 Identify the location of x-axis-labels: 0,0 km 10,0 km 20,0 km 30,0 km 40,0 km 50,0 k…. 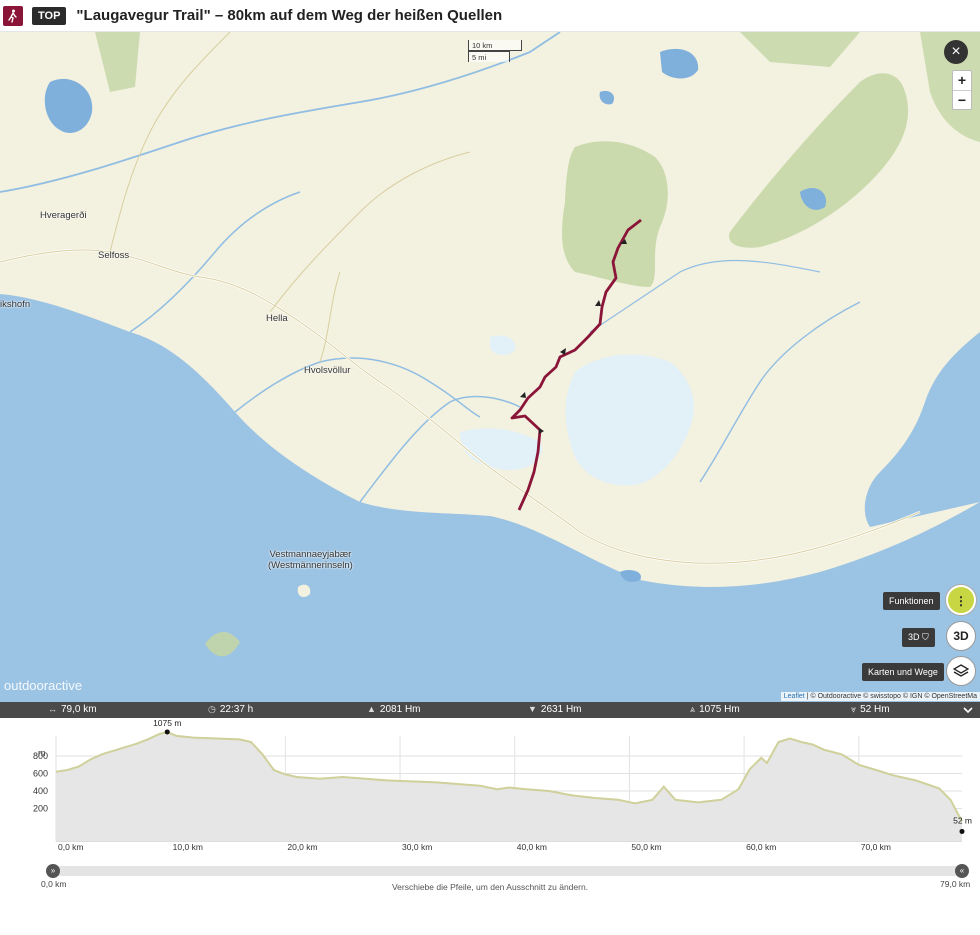
(474, 847).